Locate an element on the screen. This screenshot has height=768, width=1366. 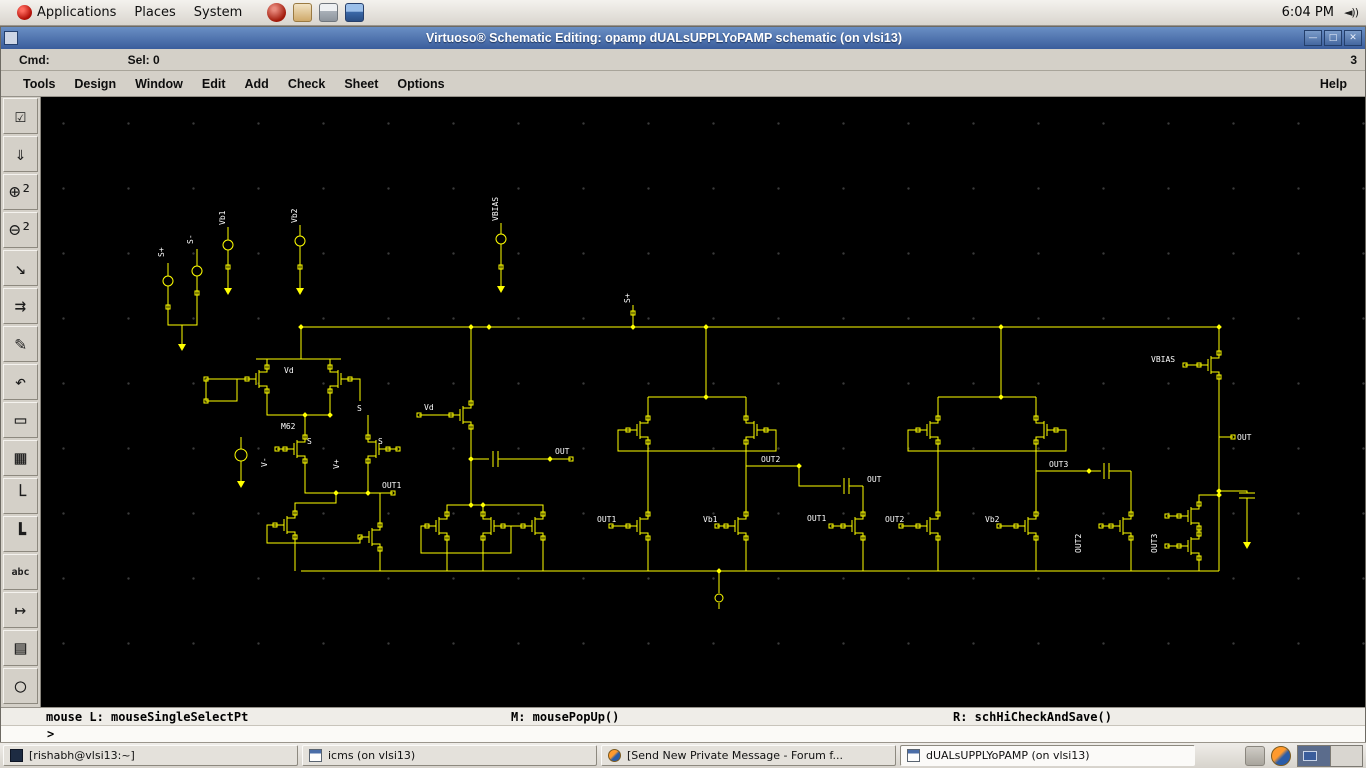
task-button-label: [rishabh@vlsi13:~] is located at coordinates (82, 755).